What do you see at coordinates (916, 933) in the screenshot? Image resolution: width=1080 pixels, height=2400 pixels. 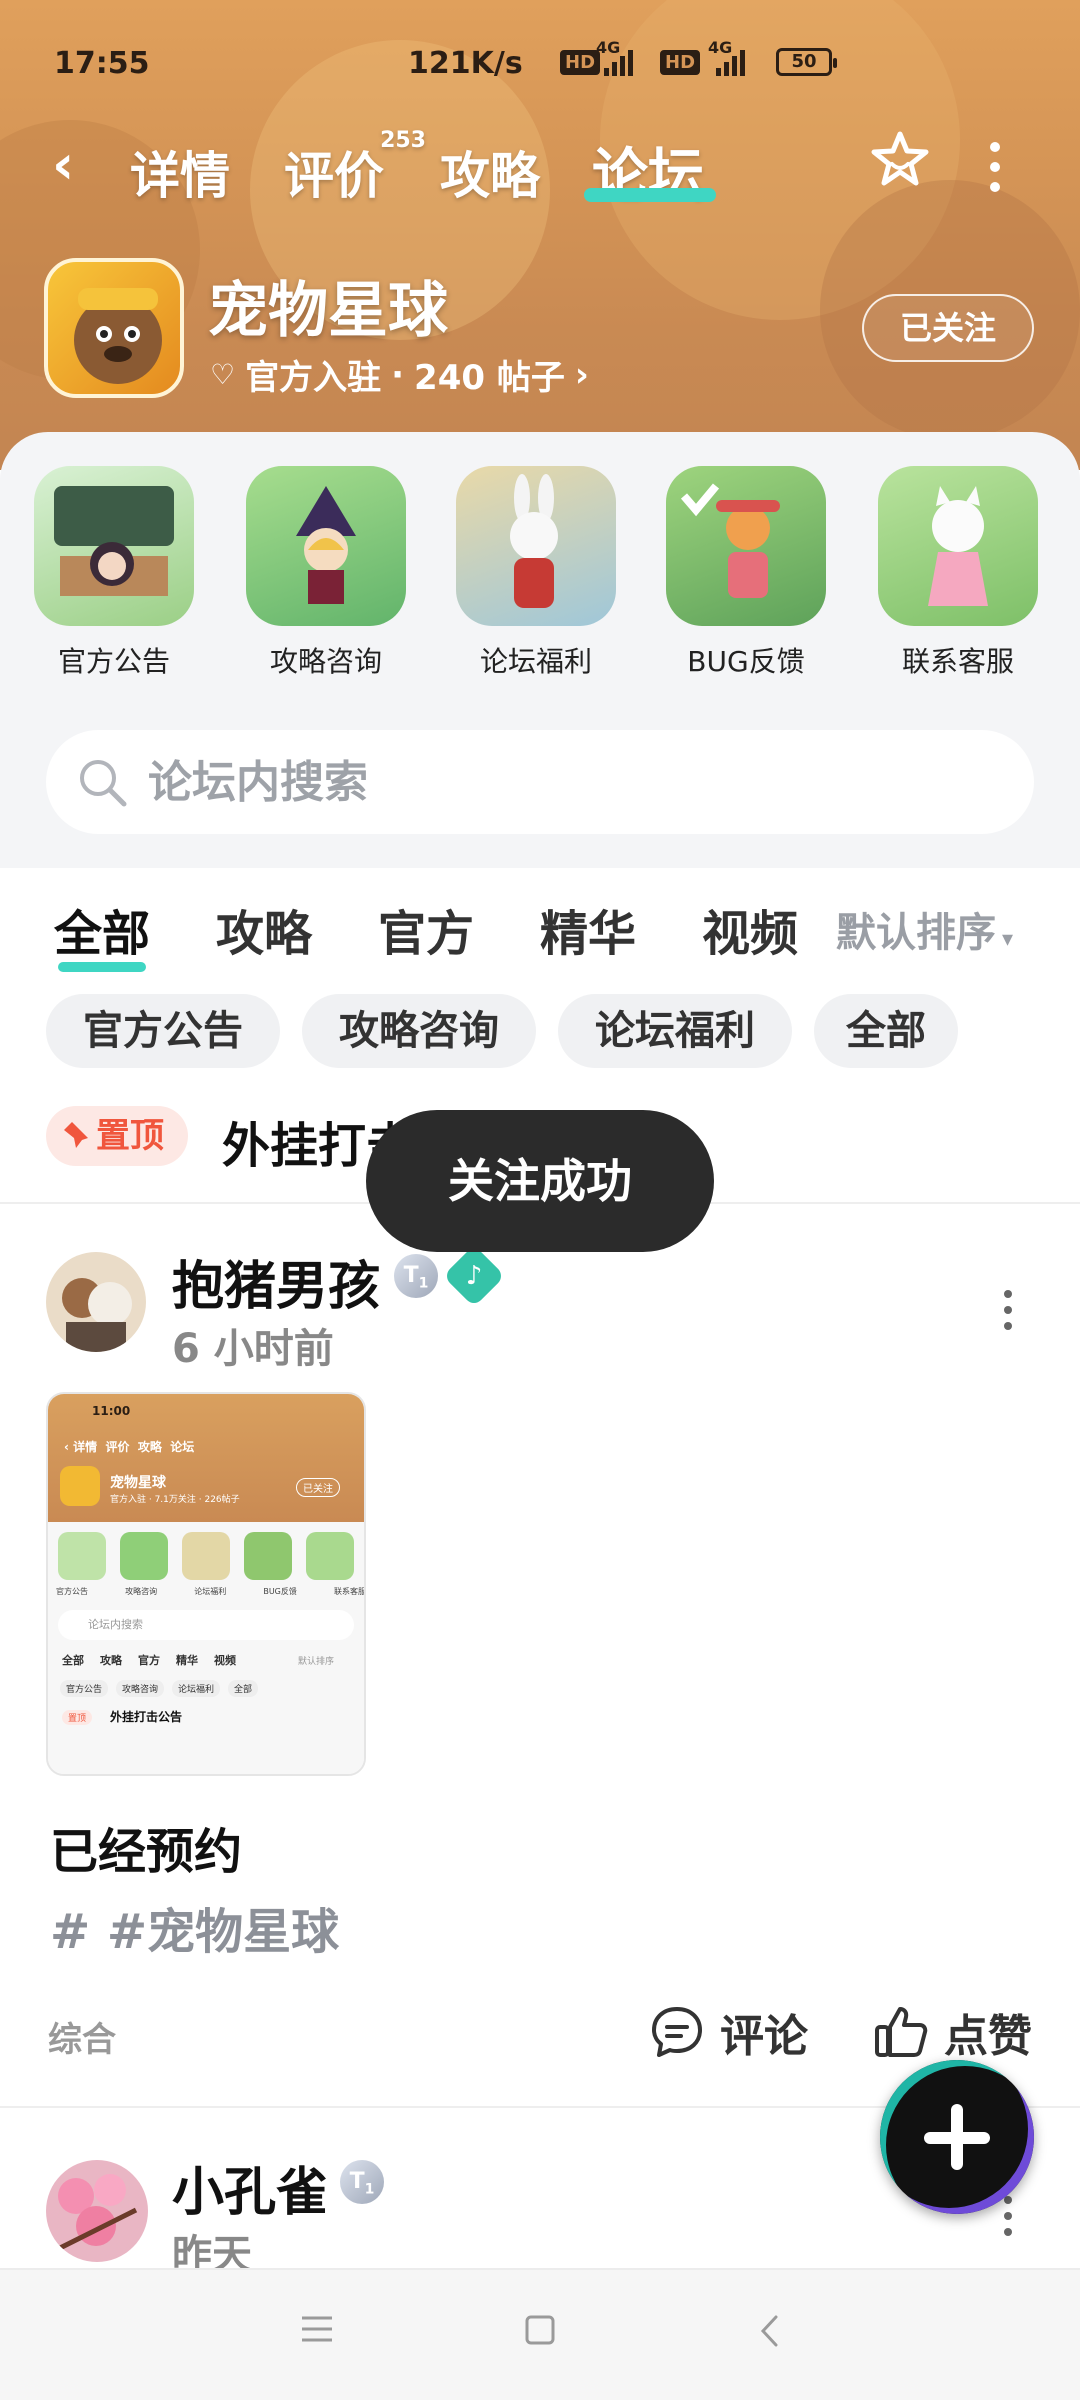 I see `sort-label: 默认排序` at bounding box center [916, 933].